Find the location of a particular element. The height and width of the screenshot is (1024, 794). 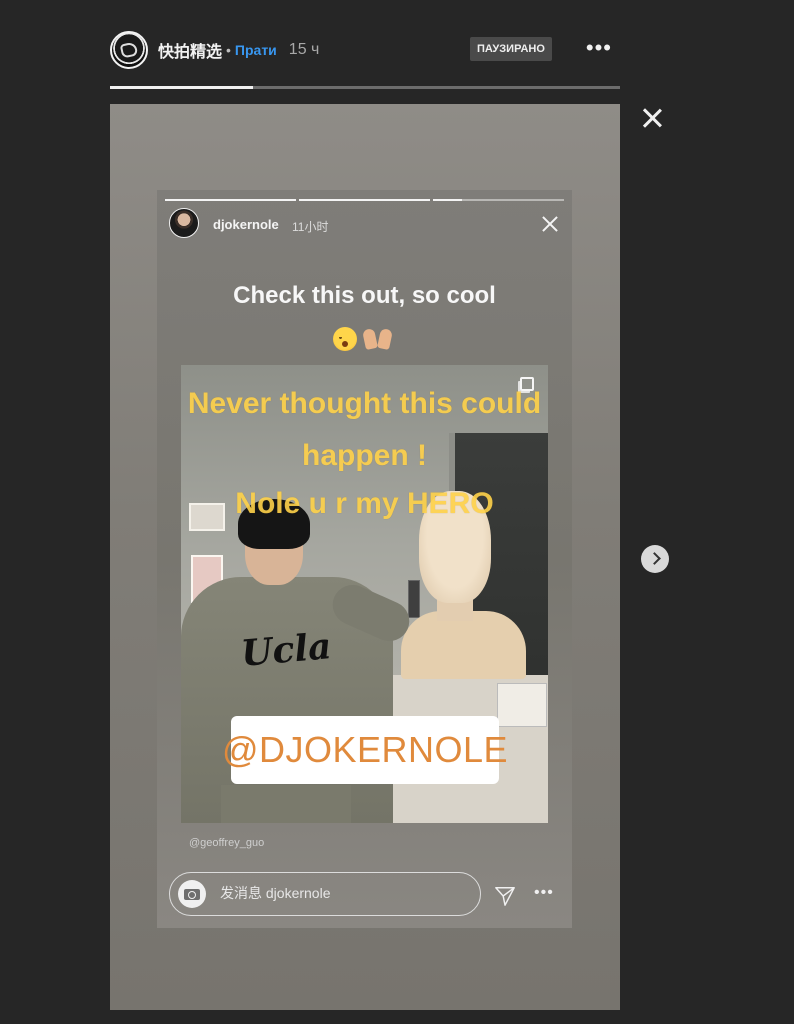

story-header: 快拍精选 • Прати 15 ч ПАУЗИРАНО ••• is located at coordinates (365, 50).